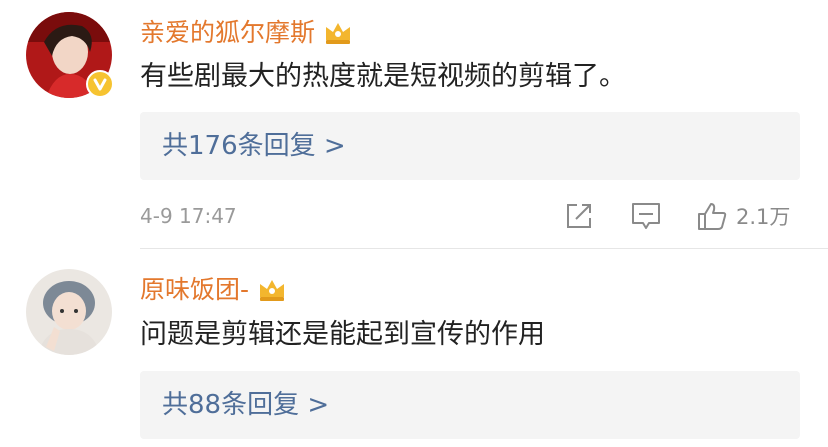 The width and height of the screenshot is (828, 447). What do you see at coordinates (763, 217) in the screenshot?
I see `like-count: 2.1万` at bounding box center [763, 217].